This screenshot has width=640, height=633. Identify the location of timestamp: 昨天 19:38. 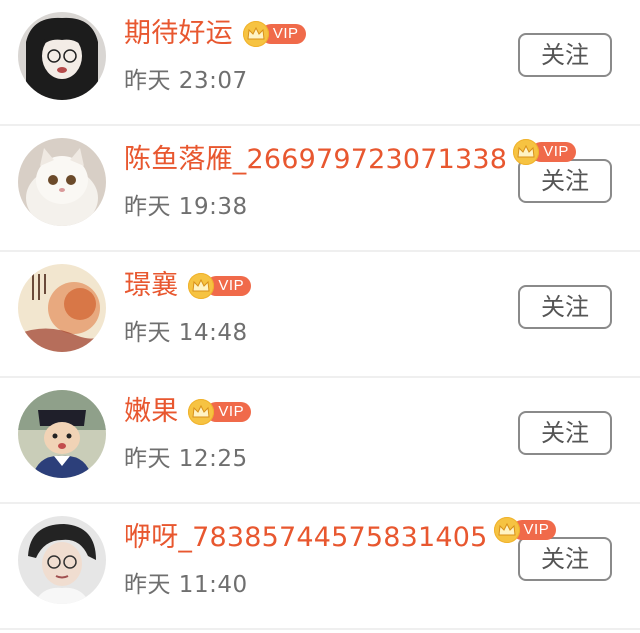
(186, 207).